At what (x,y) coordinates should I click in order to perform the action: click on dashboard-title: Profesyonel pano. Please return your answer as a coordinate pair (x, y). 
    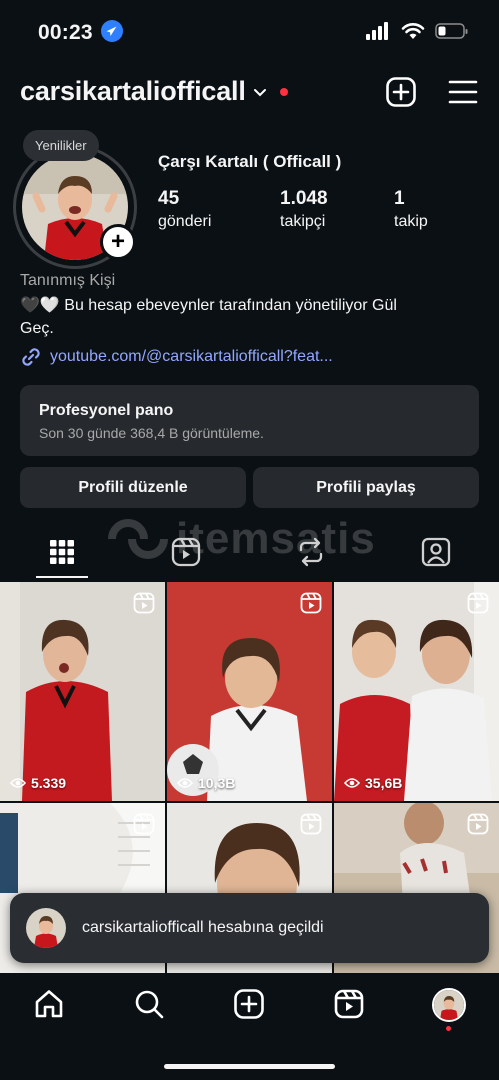
    Looking at the image, I should click on (106, 410).